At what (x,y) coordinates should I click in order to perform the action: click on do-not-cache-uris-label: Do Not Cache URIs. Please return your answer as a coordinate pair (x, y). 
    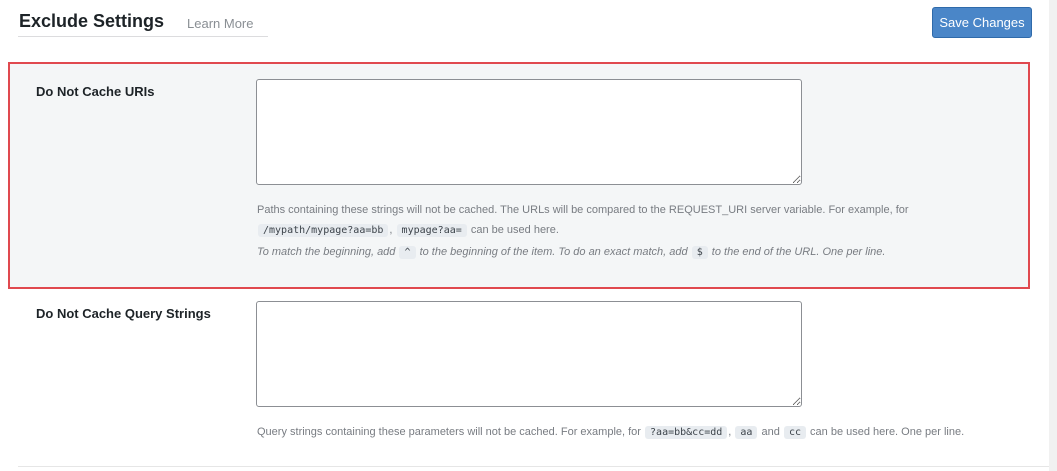
    Looking at the image, I should click on (95, 91).